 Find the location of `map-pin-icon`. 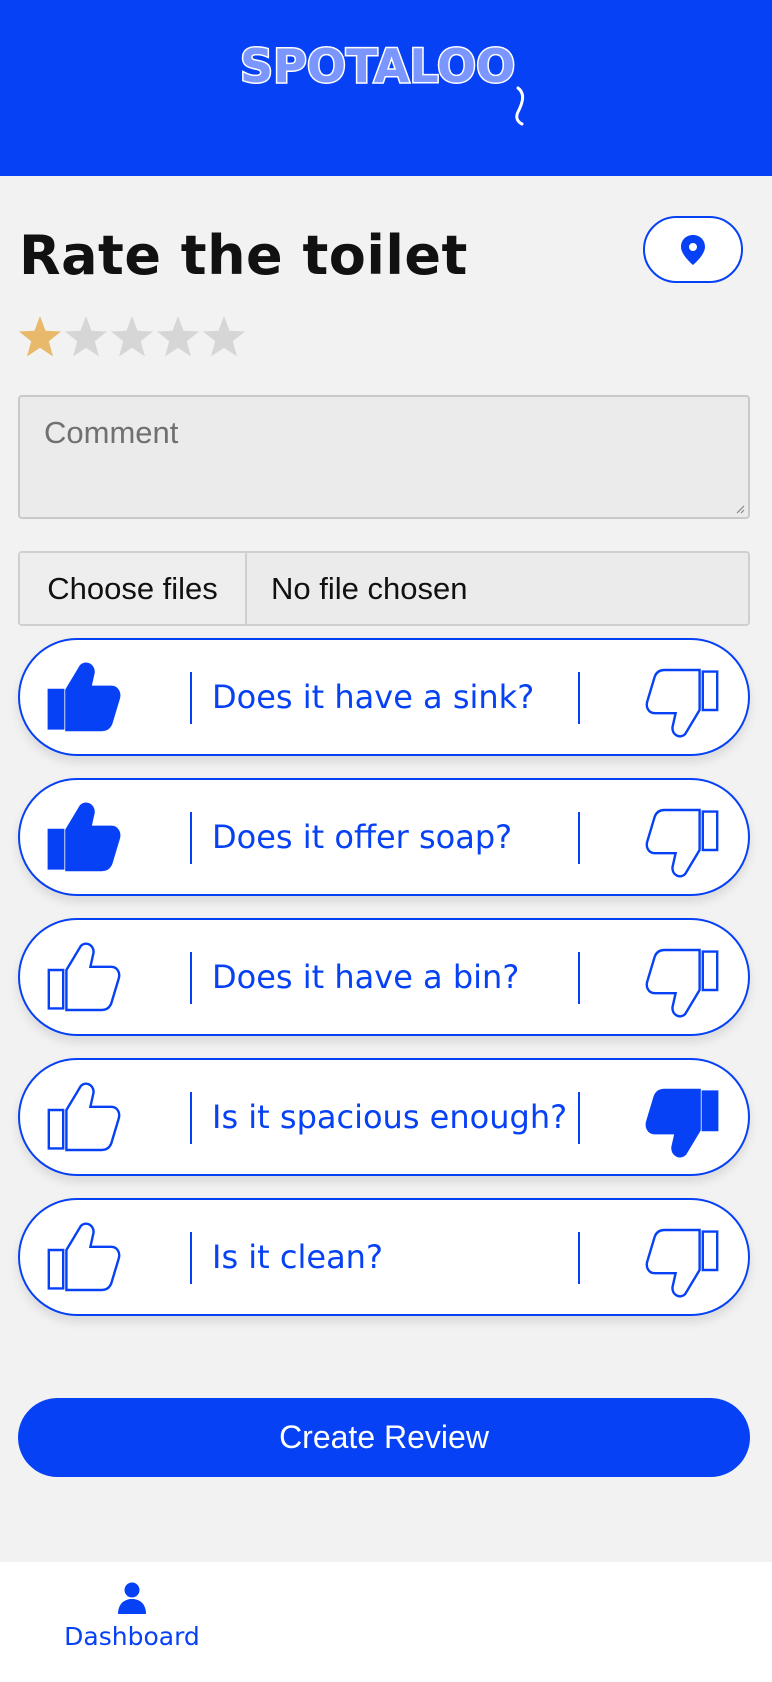

map-pin-icon is located at coordinates (693, 249).